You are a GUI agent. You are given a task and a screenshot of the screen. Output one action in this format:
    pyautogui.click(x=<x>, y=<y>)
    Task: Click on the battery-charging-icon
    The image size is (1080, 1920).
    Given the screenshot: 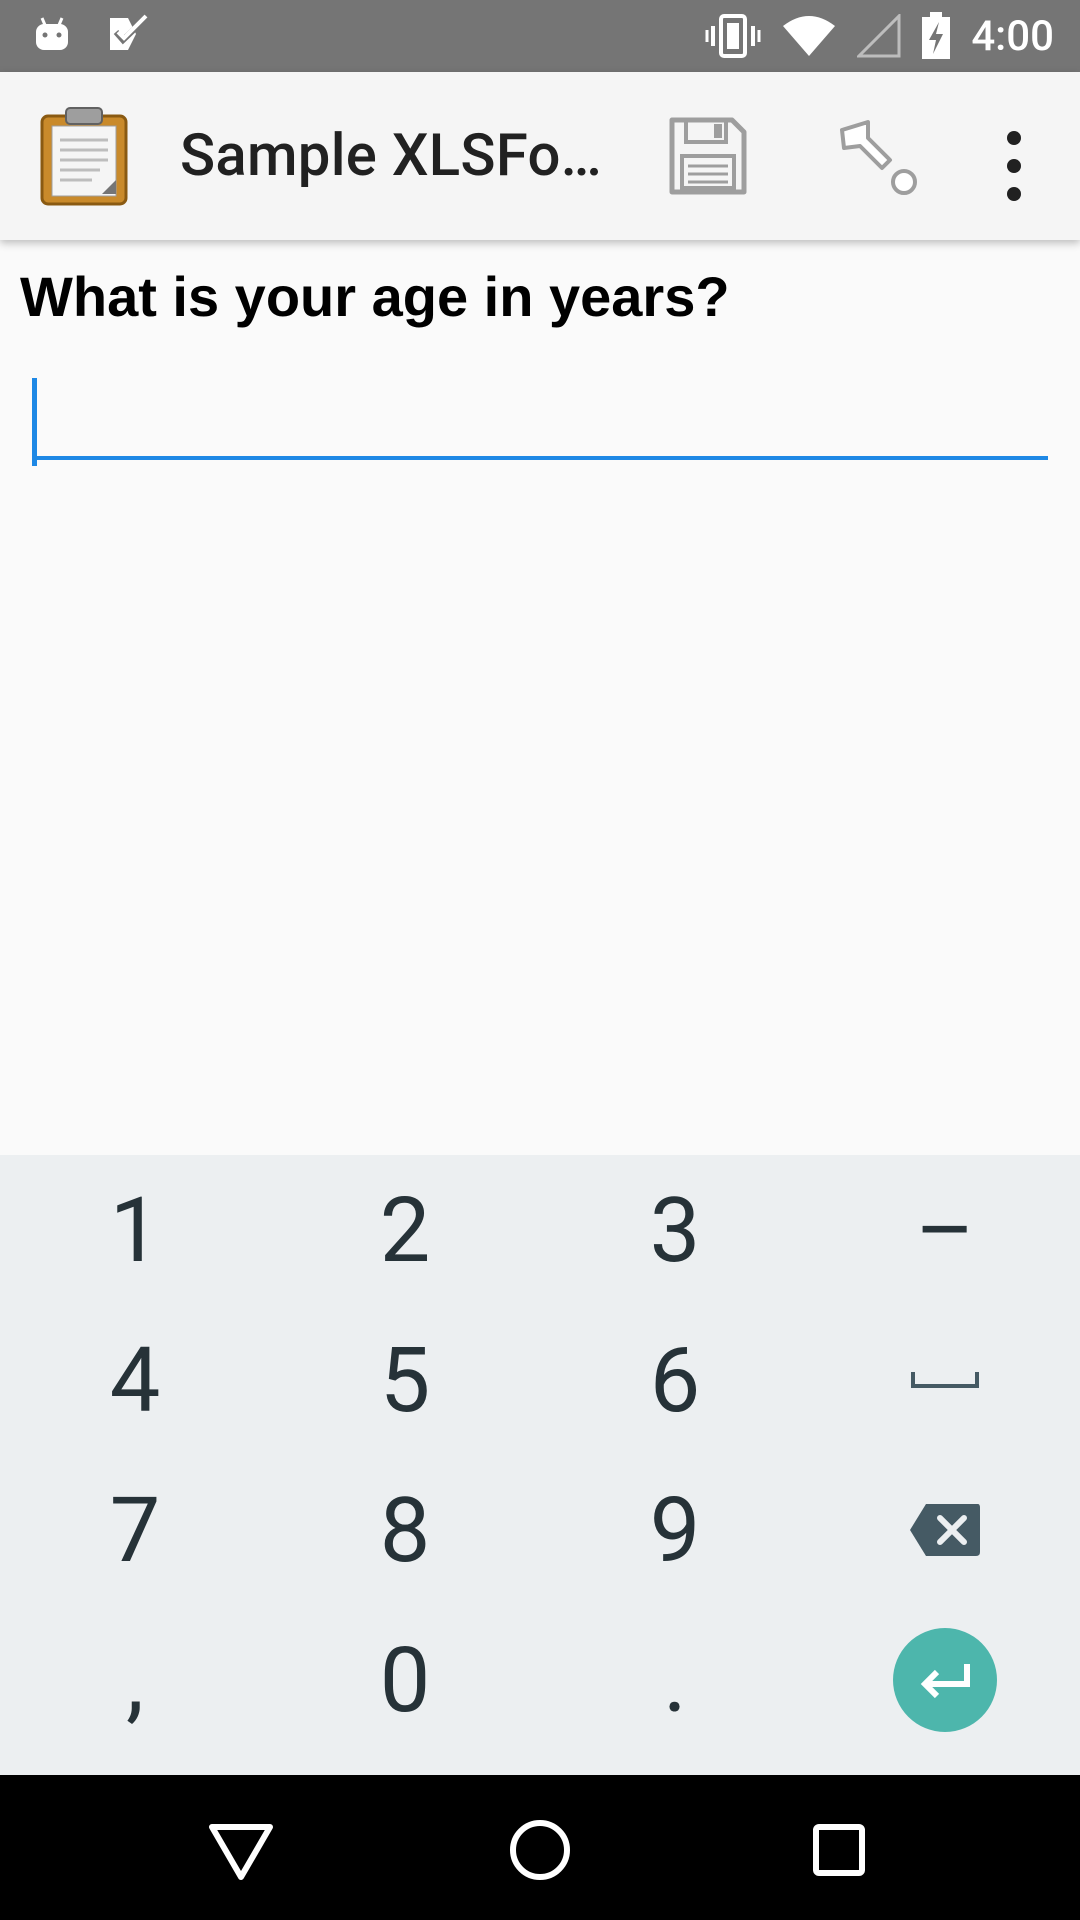 What is the action you would take?
    pyautogui.click(x=936, y=35)
    